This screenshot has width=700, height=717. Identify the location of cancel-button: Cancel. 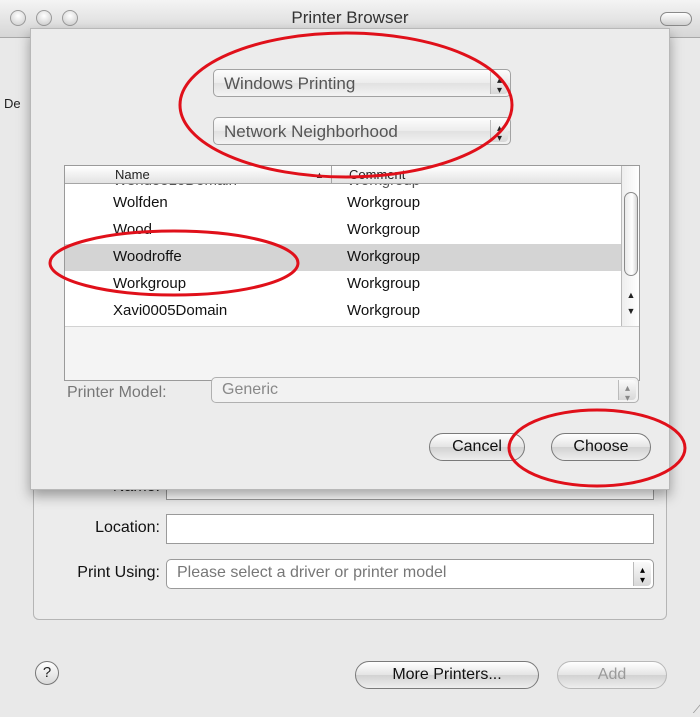
(477, 447).